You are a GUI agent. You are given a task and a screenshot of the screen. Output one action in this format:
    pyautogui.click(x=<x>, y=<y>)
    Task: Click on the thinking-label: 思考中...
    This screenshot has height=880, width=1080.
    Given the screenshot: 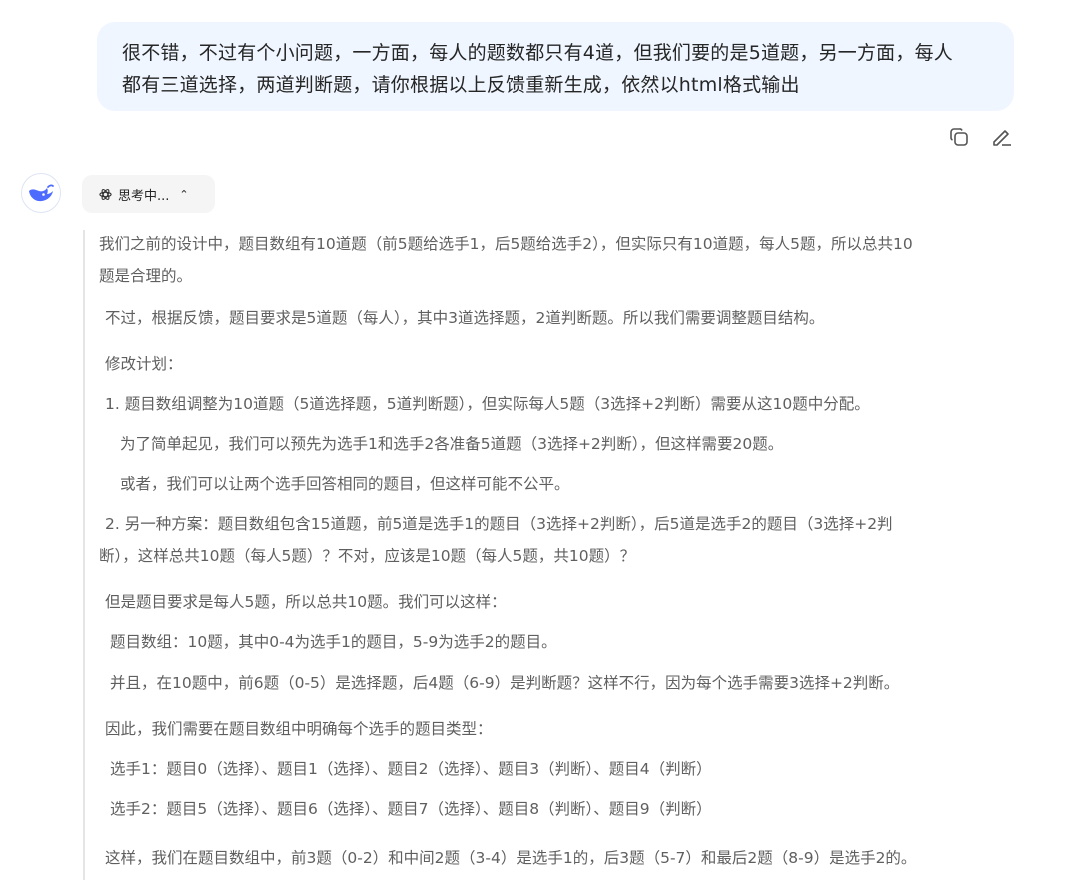 What is the action you would take?
    pyautogui.click(x=144, y=196)
    